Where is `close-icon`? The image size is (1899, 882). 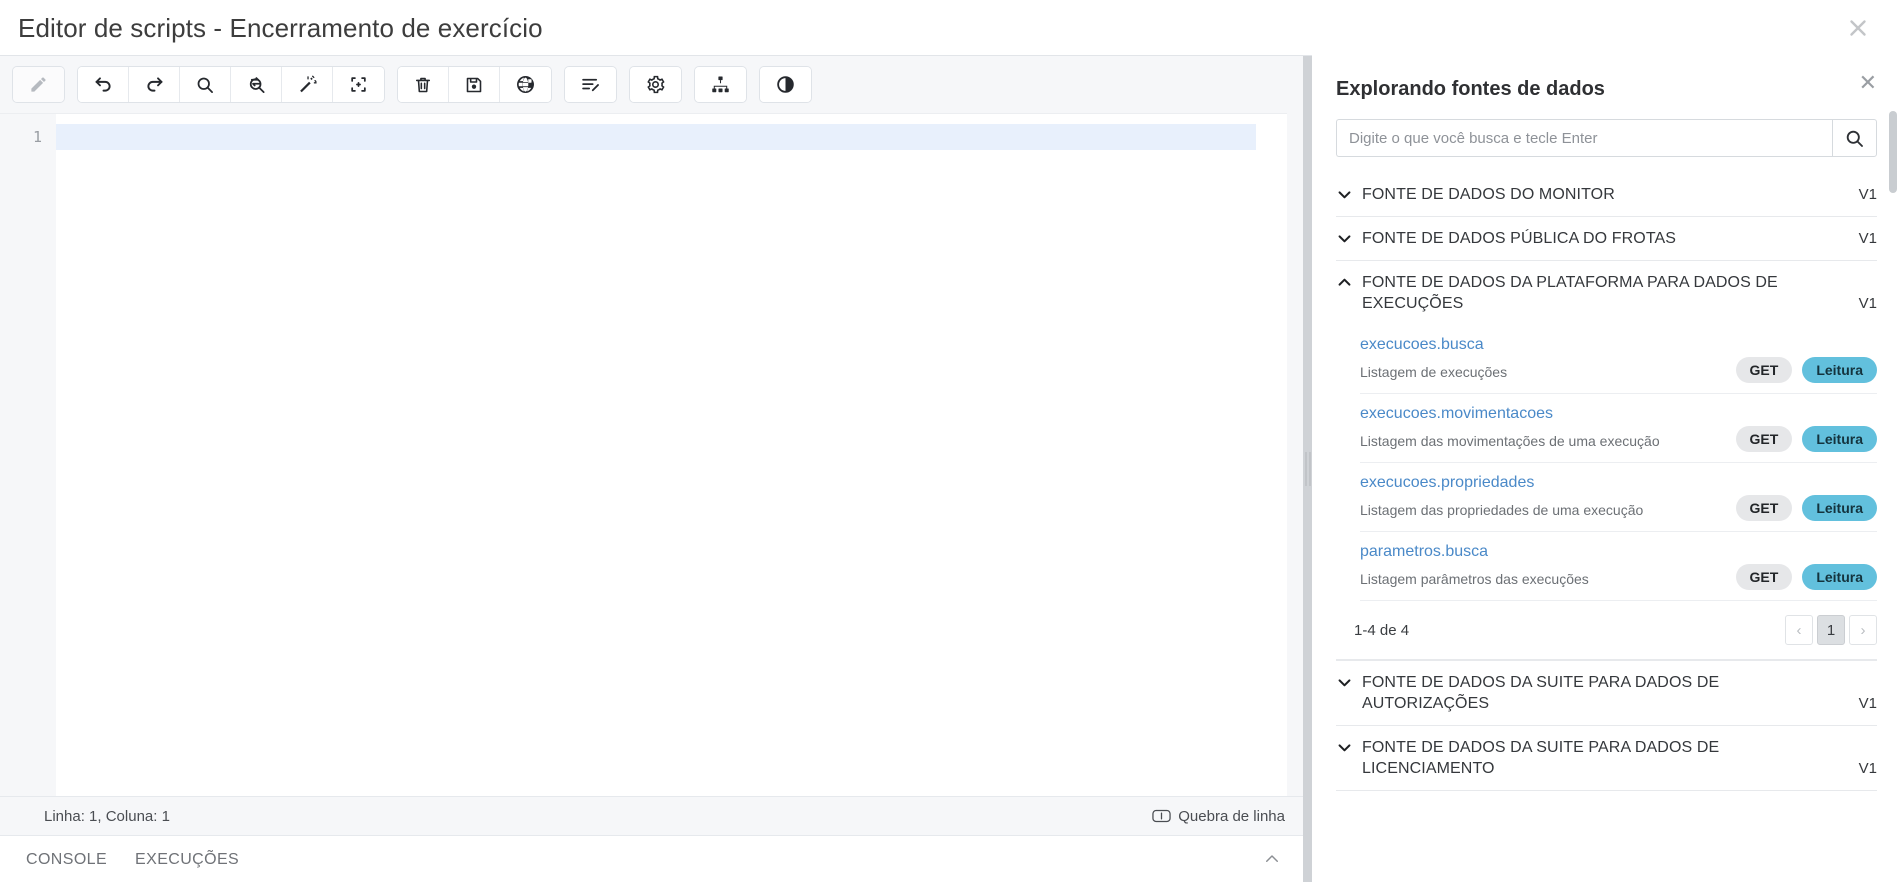 close-icon is located at coordinates (1858, 27).